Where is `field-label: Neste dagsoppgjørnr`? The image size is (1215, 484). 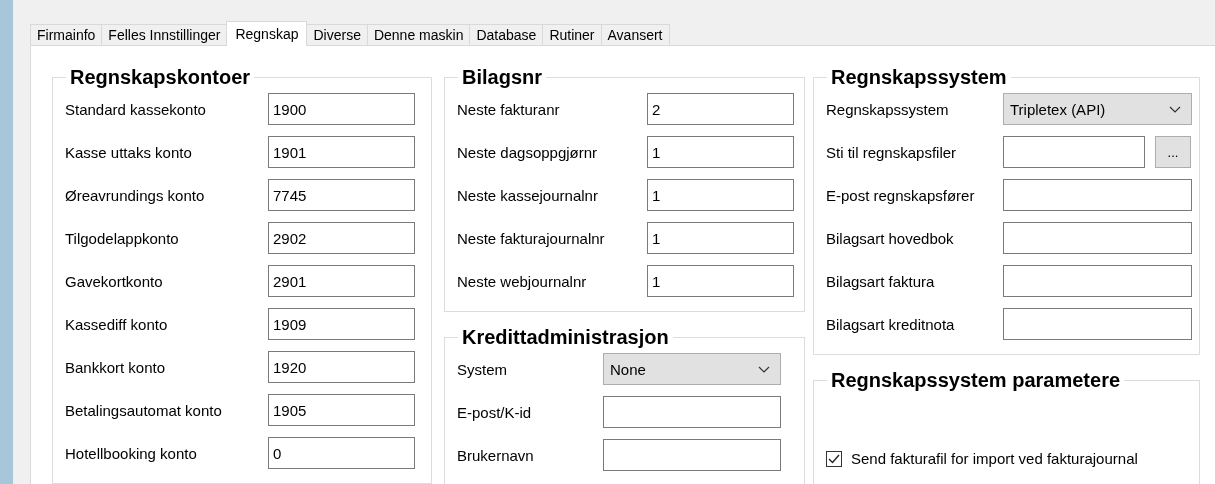 field-label: Neste dagsoppgjørnr is located at coordinates (528, 152).